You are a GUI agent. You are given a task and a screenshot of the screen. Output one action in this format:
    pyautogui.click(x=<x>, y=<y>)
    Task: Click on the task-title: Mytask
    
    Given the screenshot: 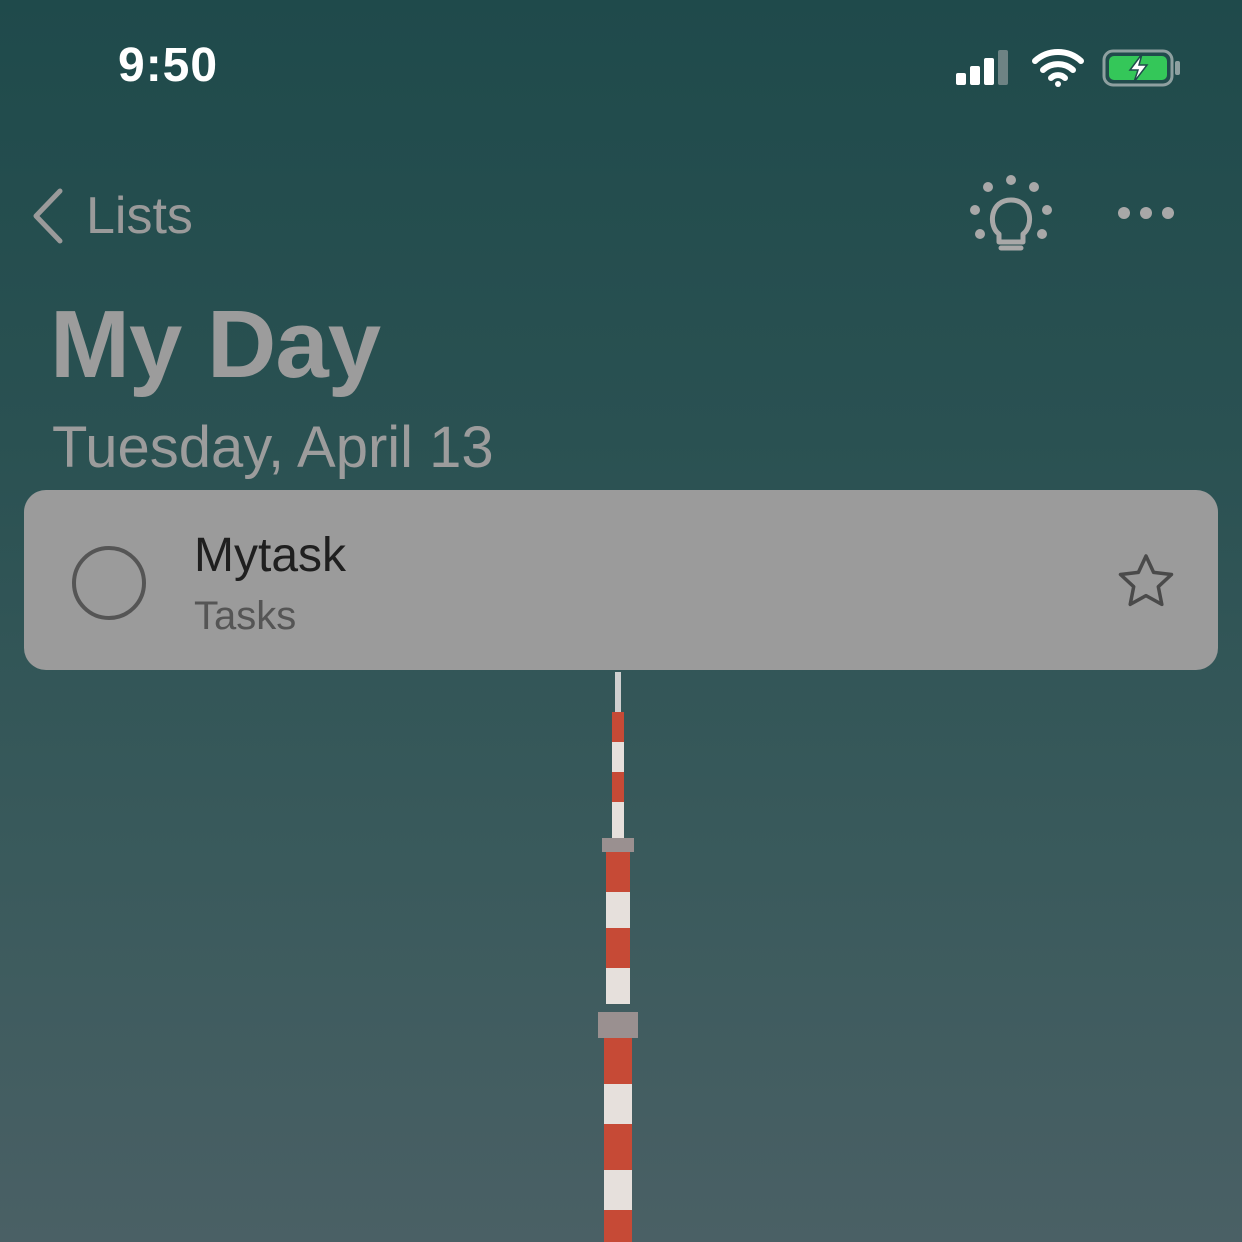 What is the action you would take?
    pyautogui.click(x=270, y=555)
    